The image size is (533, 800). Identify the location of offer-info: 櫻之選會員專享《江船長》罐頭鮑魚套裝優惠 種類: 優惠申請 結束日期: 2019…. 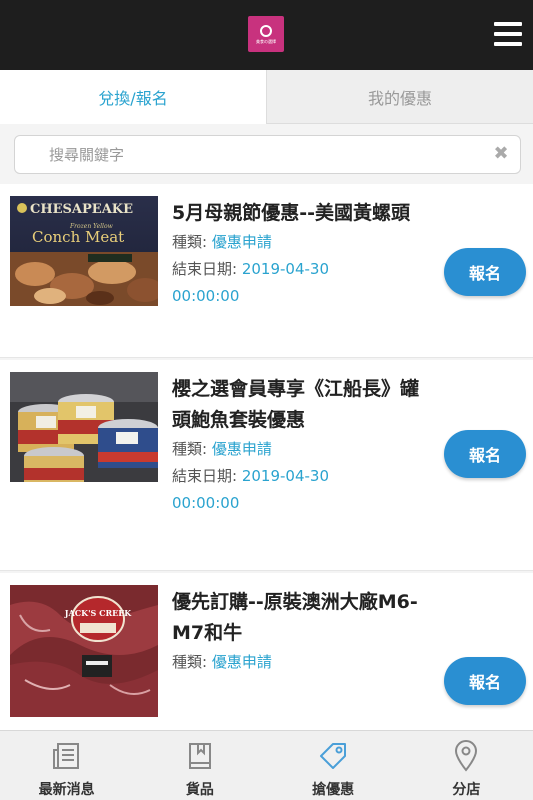
(301, 445).